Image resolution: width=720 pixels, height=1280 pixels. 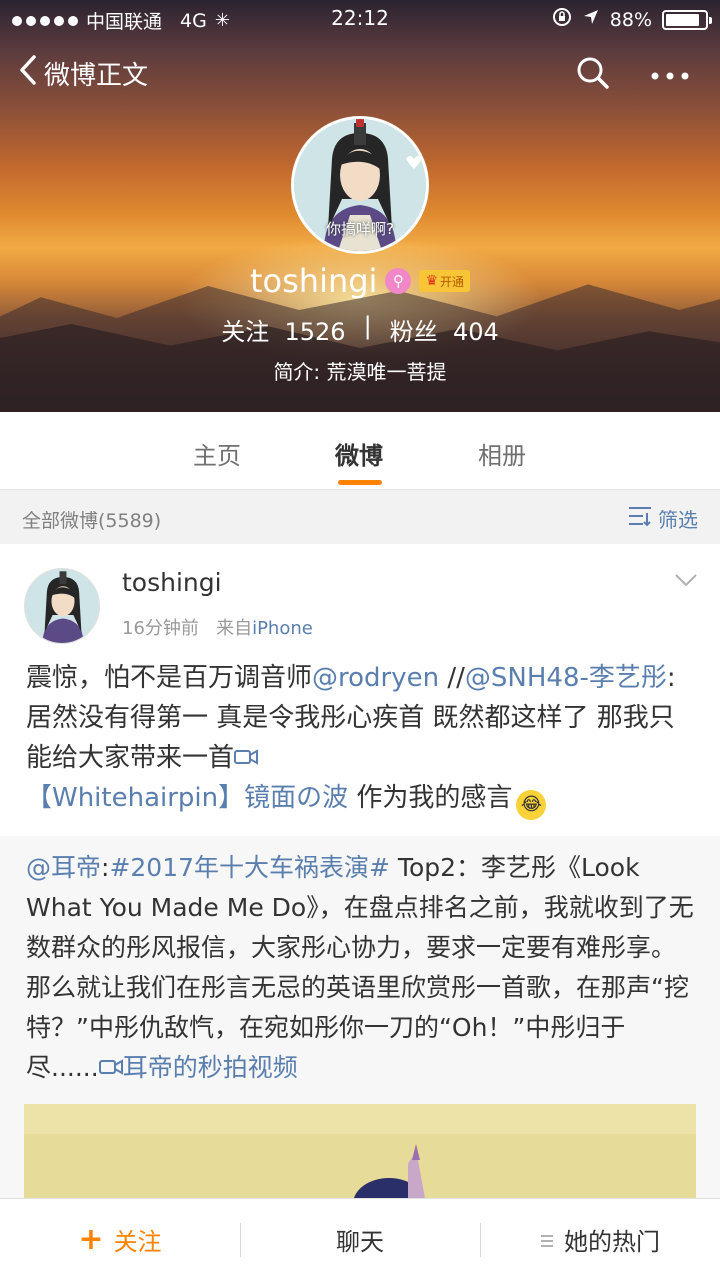 I want to click on post-source-prefix: 来自, so click(x=234, y=628).